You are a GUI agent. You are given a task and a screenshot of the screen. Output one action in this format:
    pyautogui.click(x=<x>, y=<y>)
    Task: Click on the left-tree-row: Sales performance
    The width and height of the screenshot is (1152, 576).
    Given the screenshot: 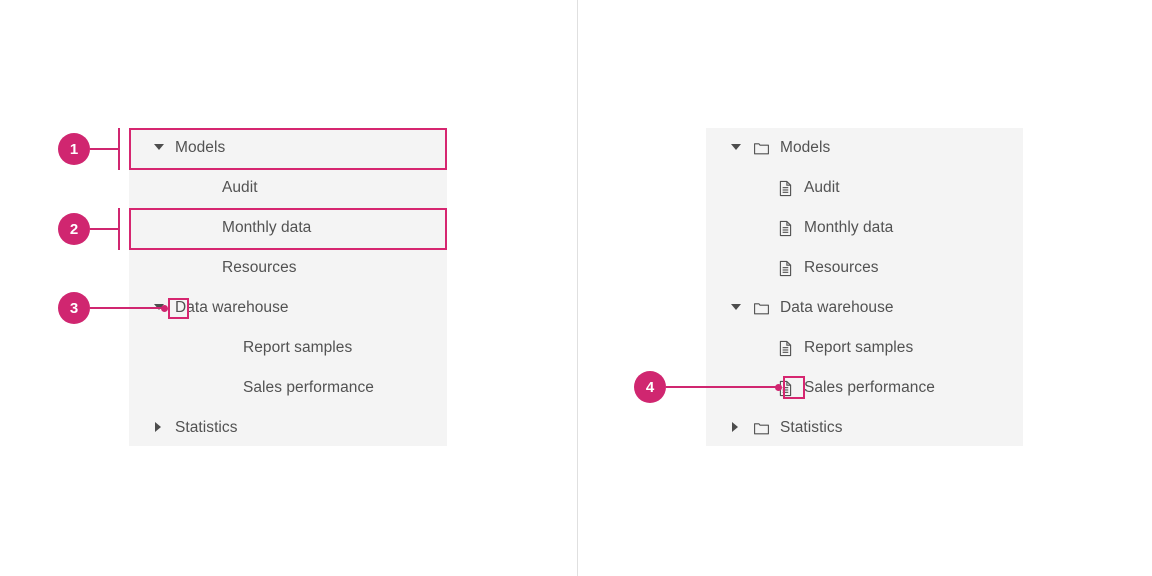 What is the action you would take?
    pyautogui.click(x=288, y=388)
    